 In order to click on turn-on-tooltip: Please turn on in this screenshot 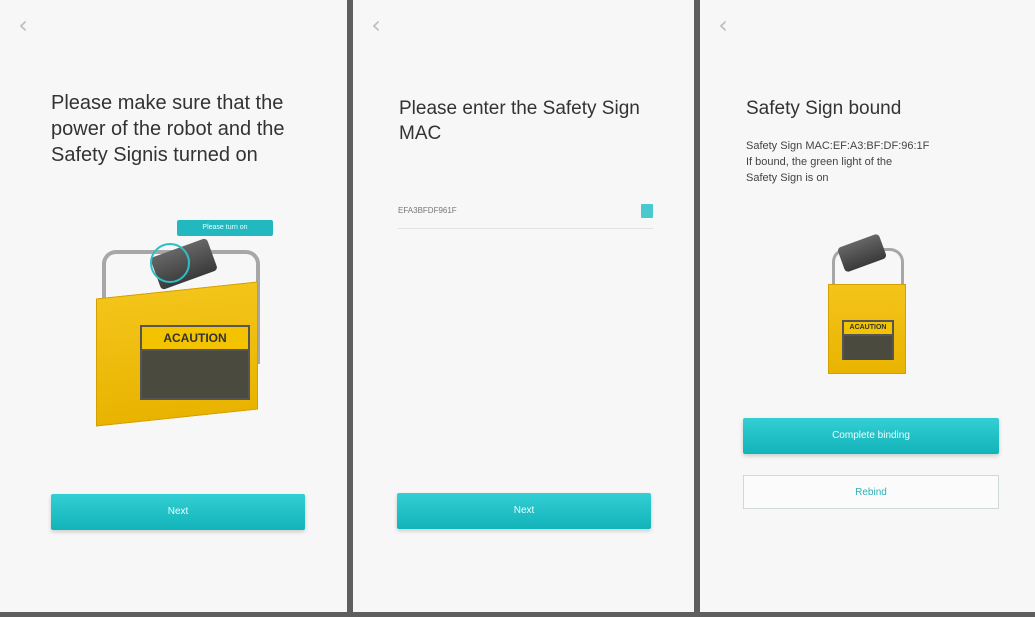, I will do `click(225, 228)`.